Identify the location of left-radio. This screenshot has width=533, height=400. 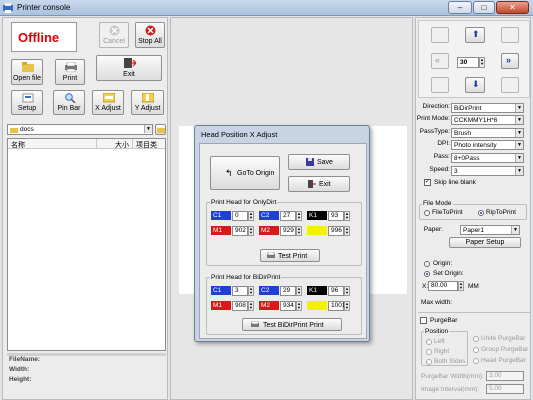
(429, 342).